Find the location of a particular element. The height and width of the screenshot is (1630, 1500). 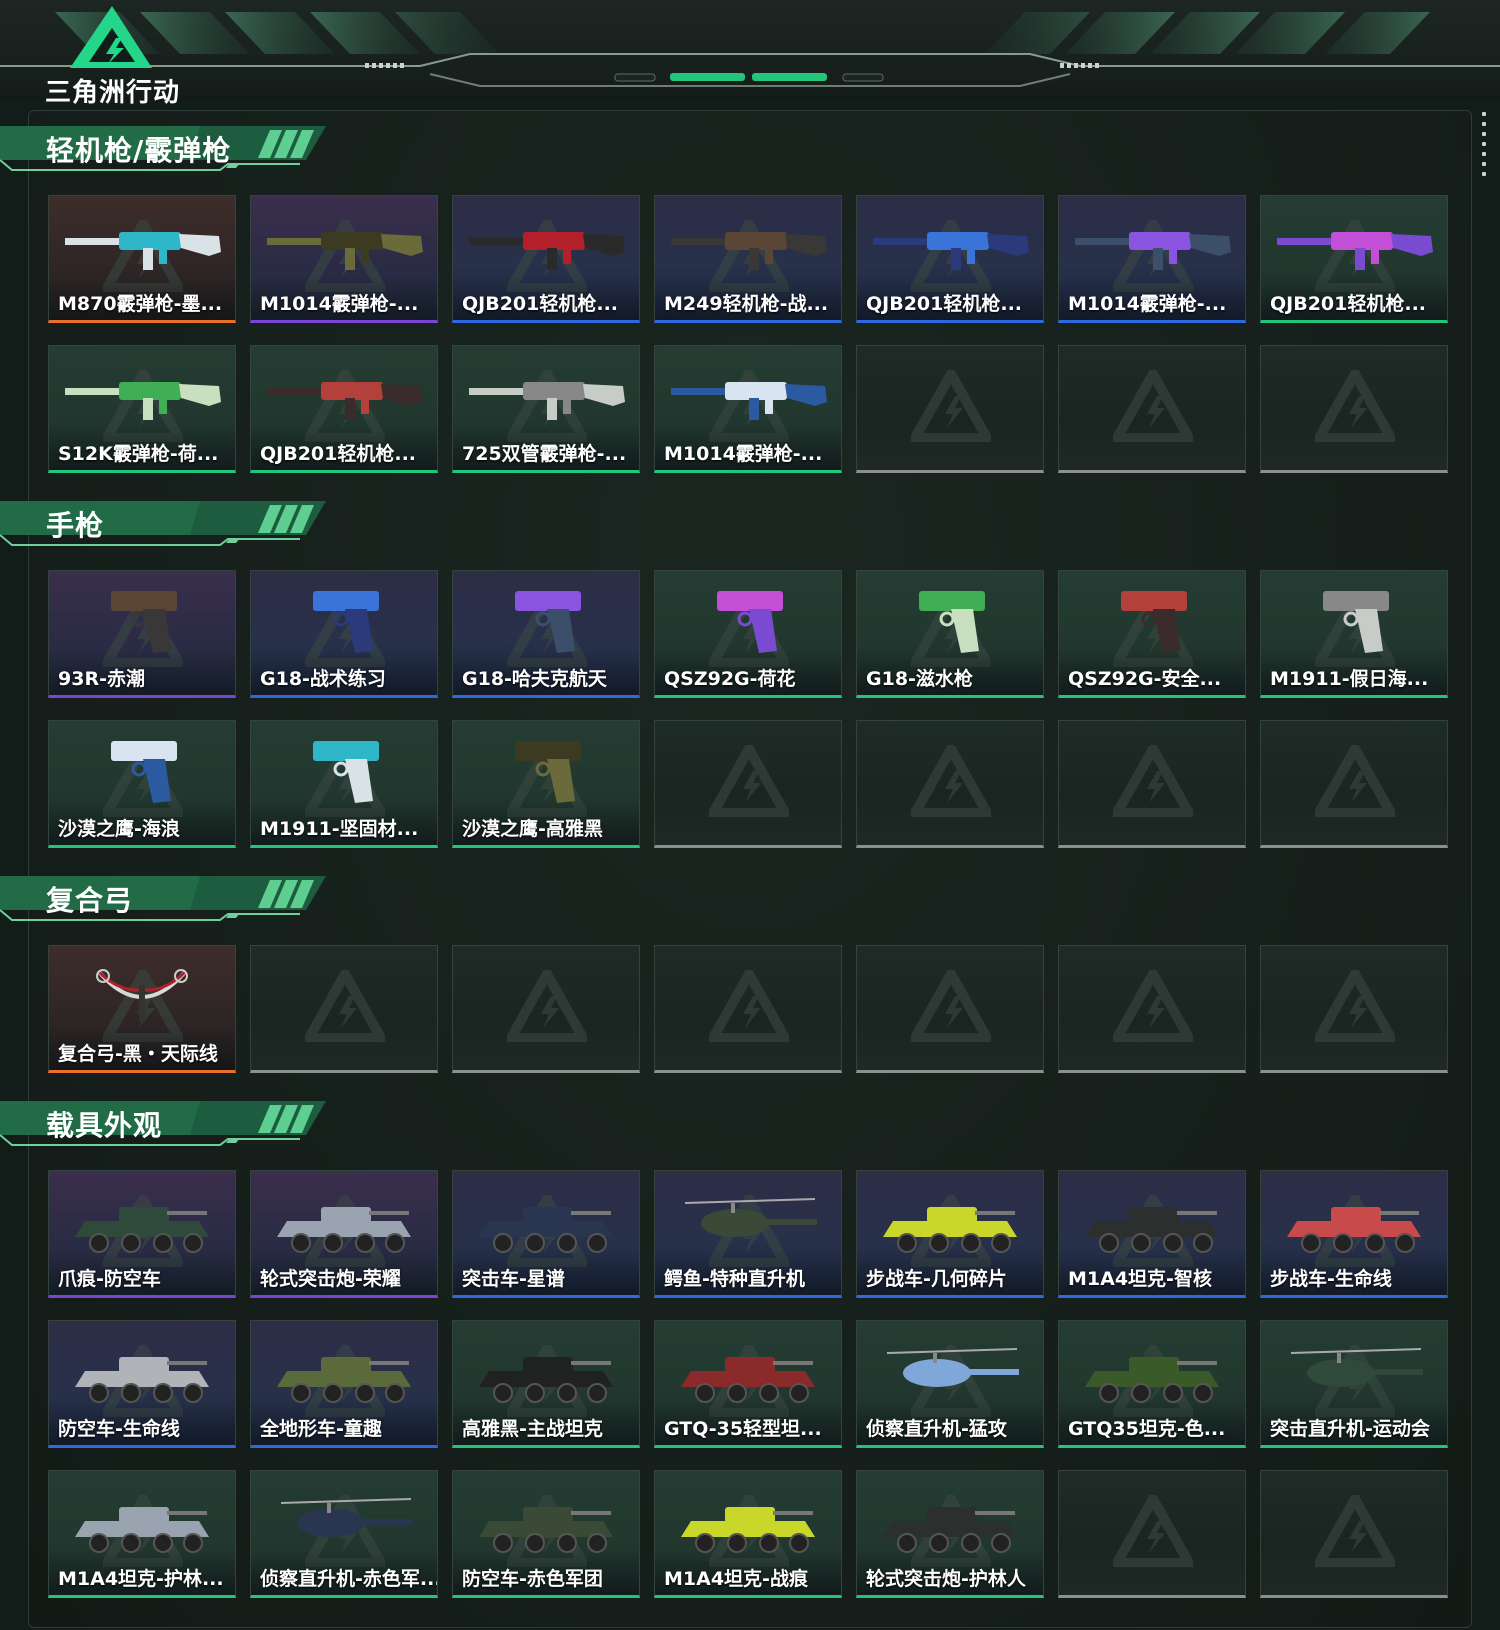

section-header-lmg-shotgun: 轻机枪/霰弹枪 is located at coordinates (170, 147).